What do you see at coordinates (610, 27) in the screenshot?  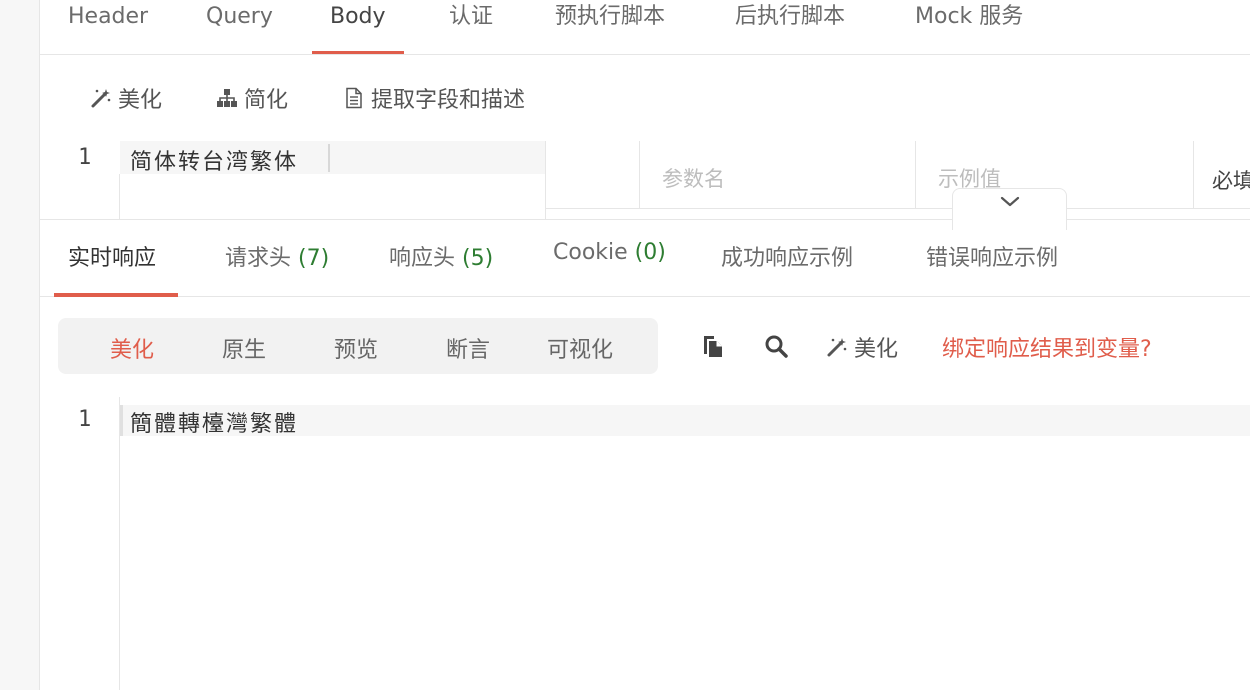 I see `tab-pre-script: 预执行脚本` at bounding box center [610, 27].